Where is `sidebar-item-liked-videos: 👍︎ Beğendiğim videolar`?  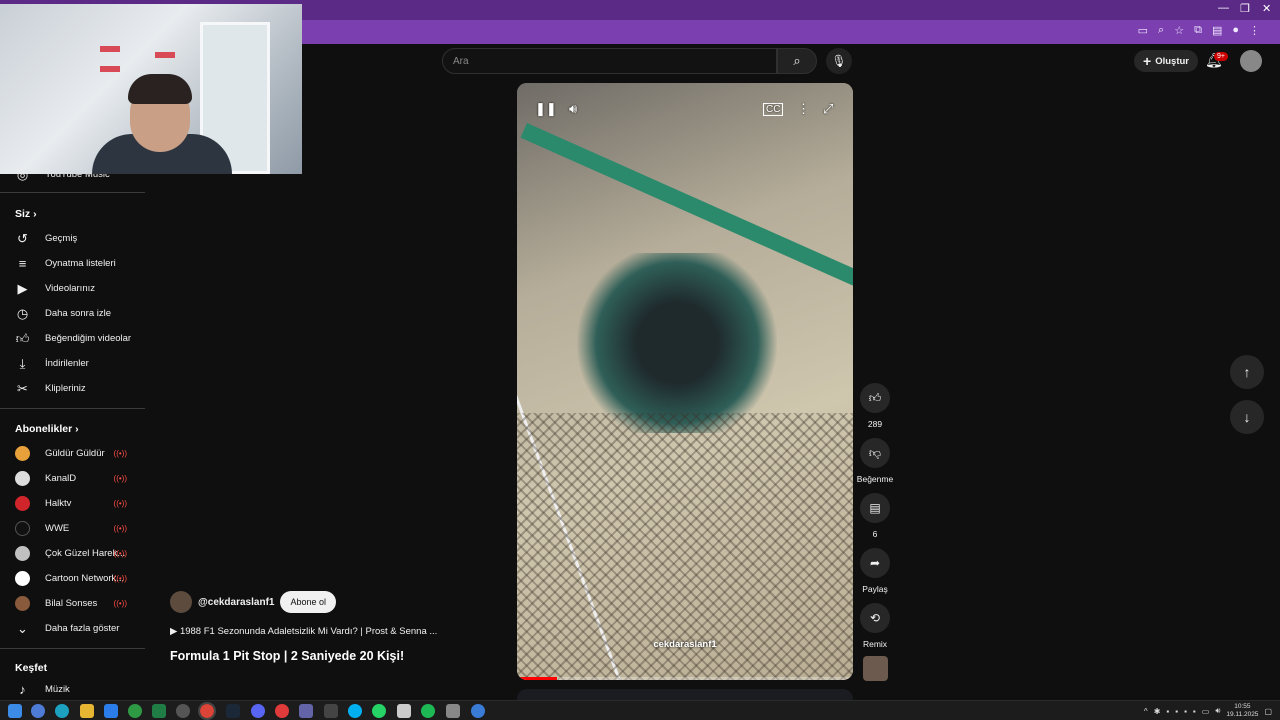 sidebar-item-liked-videos: 👍︎ Beğendiğim videolar is located at coordinates (72, 338).